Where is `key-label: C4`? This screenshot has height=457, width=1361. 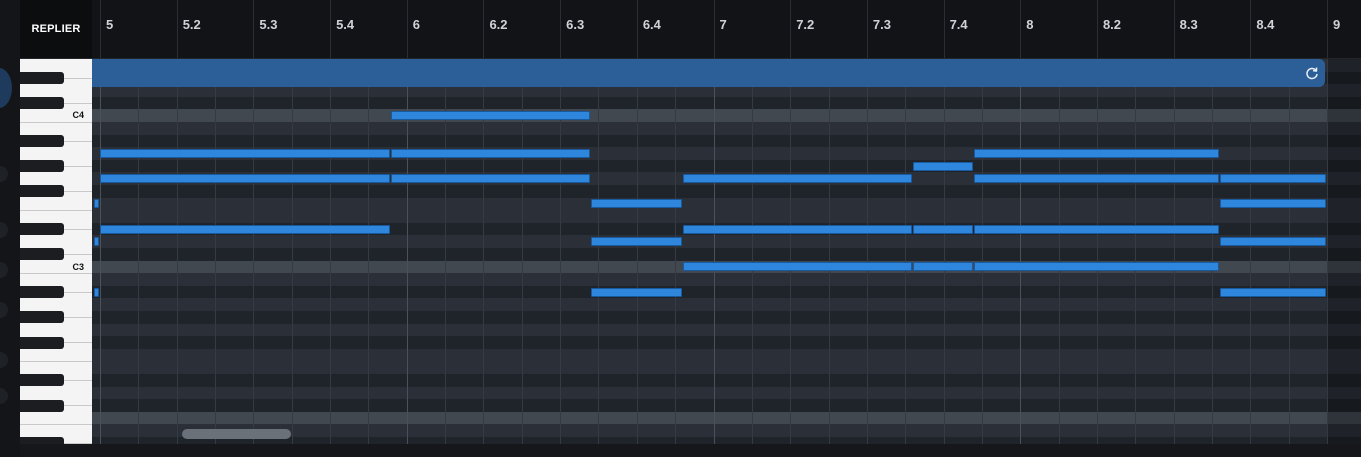 key-label: C4 is located at coordinates (78, 115).